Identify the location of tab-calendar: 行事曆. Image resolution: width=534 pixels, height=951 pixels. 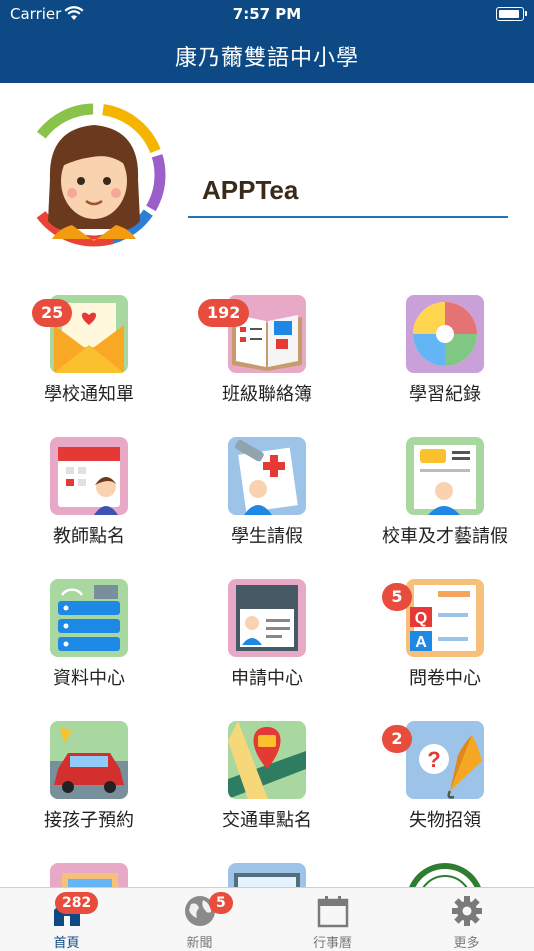
(332, 919).